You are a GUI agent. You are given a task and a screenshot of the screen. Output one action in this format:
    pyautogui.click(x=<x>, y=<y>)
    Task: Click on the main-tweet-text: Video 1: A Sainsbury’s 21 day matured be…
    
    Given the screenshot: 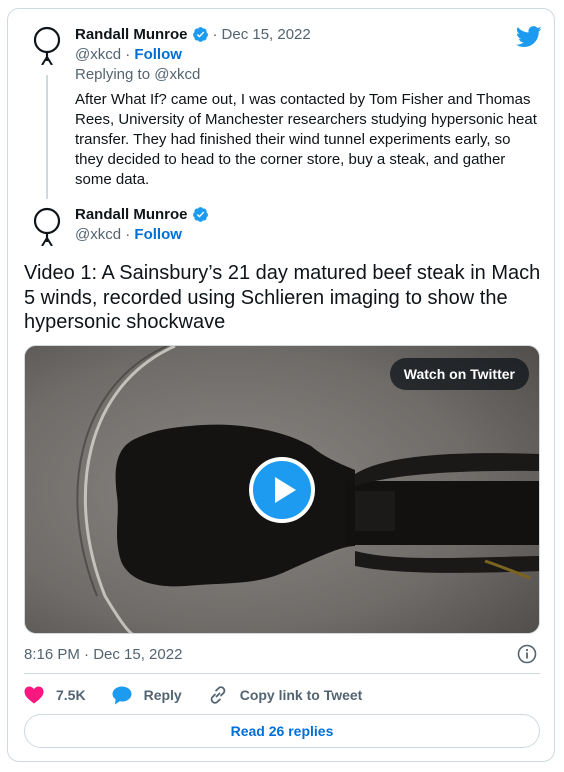 What is the action you would take?
    pyautogui.click(x=282, y=297)
    